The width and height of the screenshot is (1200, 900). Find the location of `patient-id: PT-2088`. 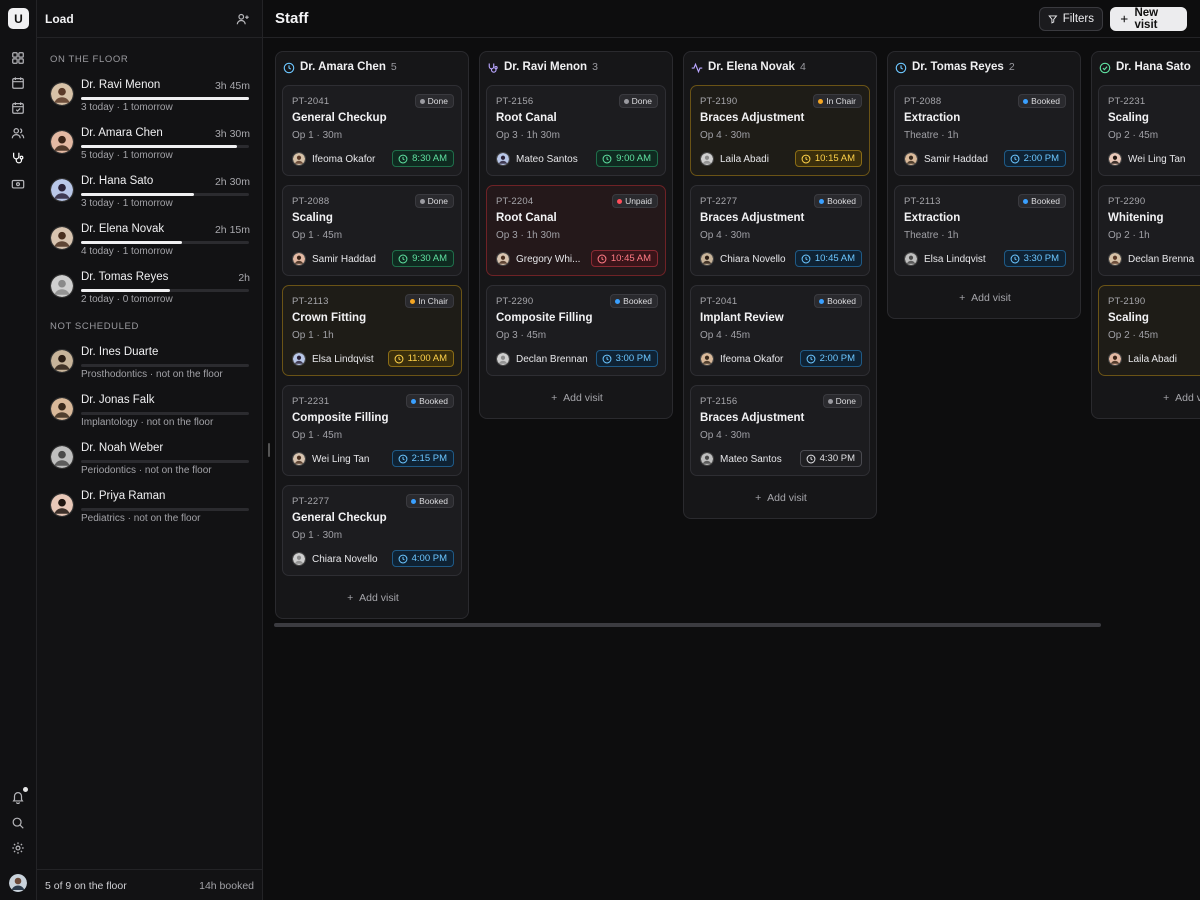

patient-id: PT-2088 is located at coordinates (311, 201).